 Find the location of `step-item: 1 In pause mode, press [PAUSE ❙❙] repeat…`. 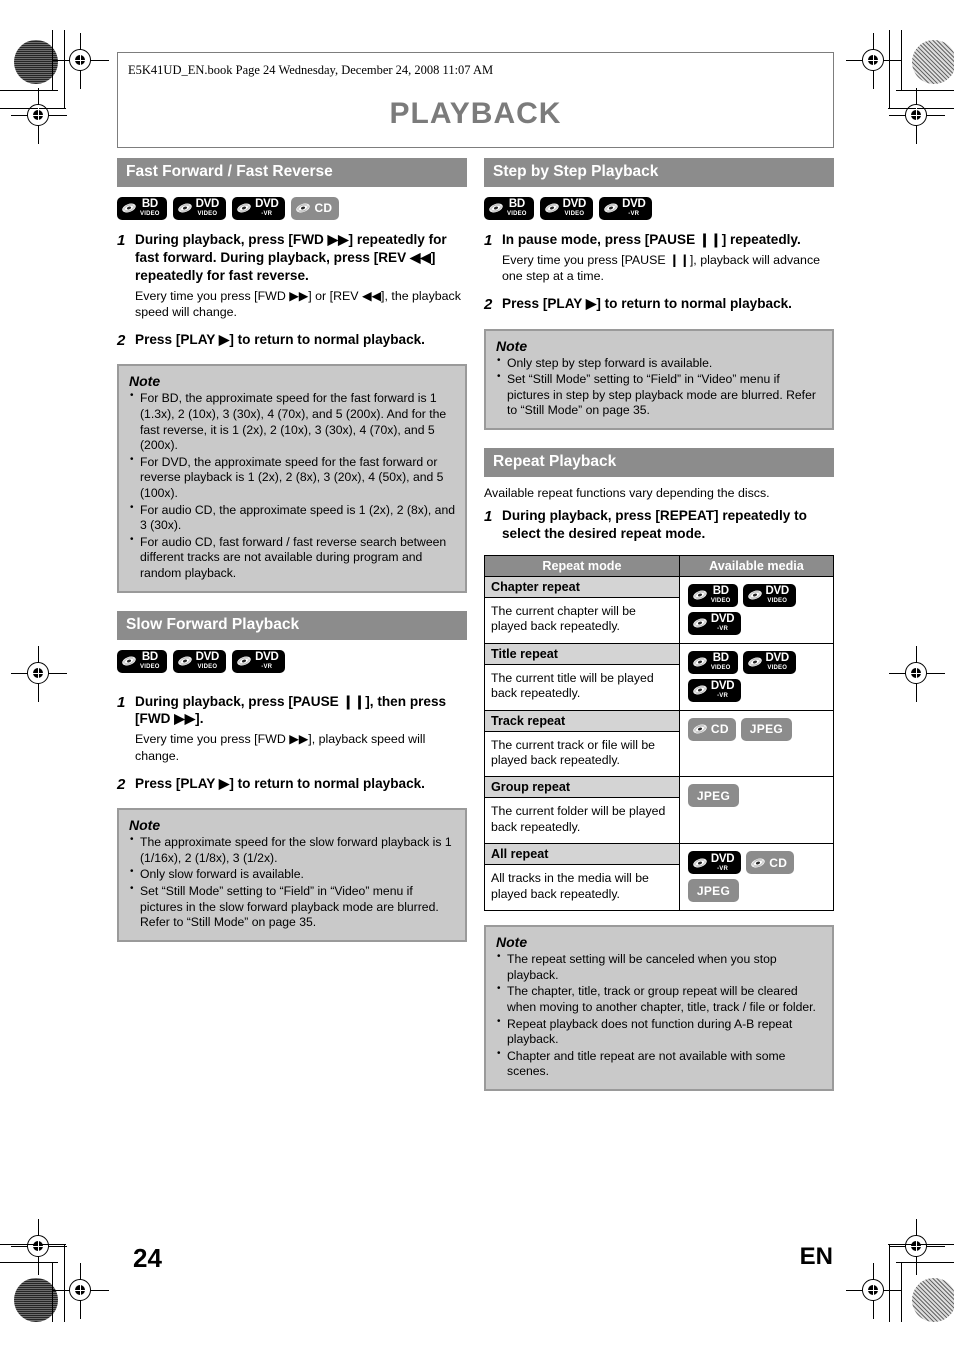

step-item: 1 In pause mode, press [PAUSE ❙❙] repeat… is located at coordinates (659, 257).